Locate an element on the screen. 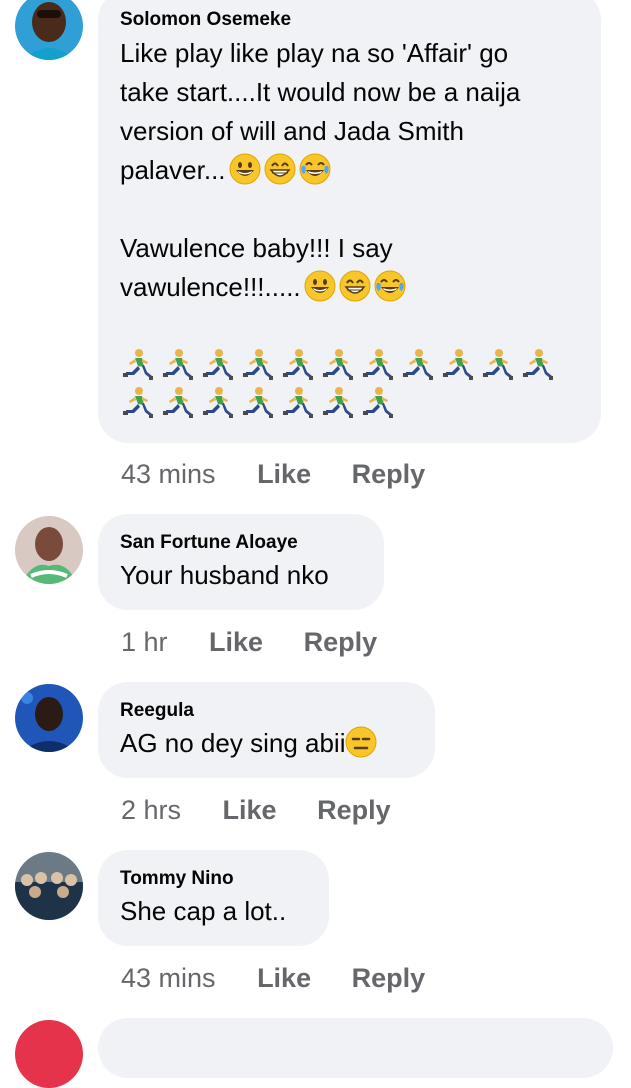 The image size is (631, 1088). runner-emoji-group is located at coordinates (349, 382).